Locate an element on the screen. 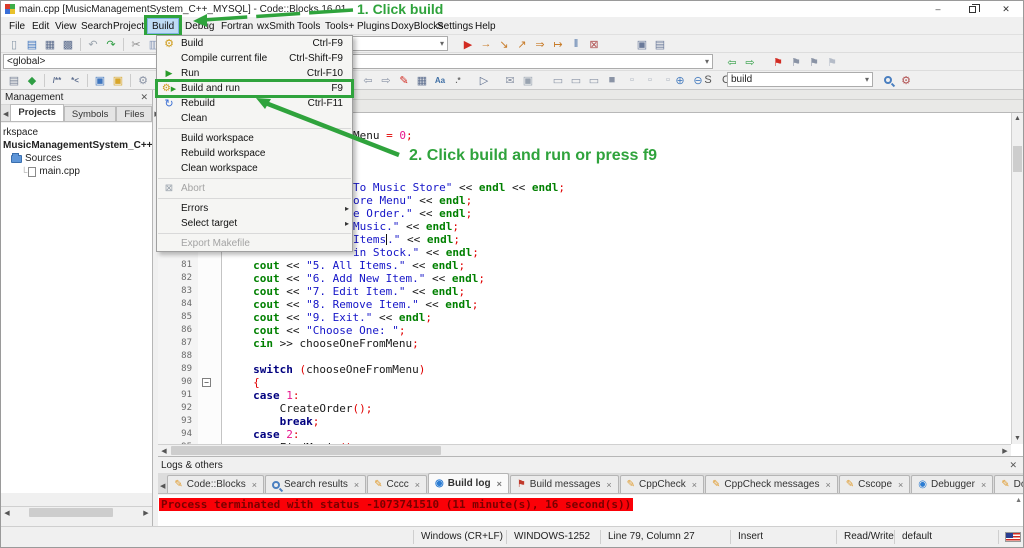 Image resolution: width=1024 pixels, height=548 pixels. build-menu-build-workspace: Build workspace is located at coordinates (254, 138).